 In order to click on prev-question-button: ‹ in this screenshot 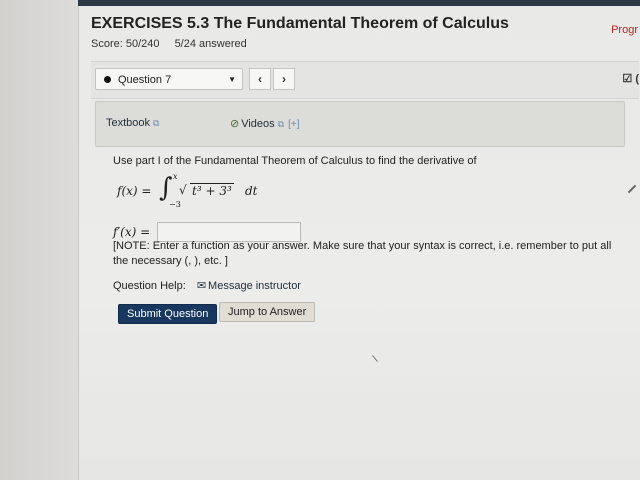, I will do `click(260, 79)`.